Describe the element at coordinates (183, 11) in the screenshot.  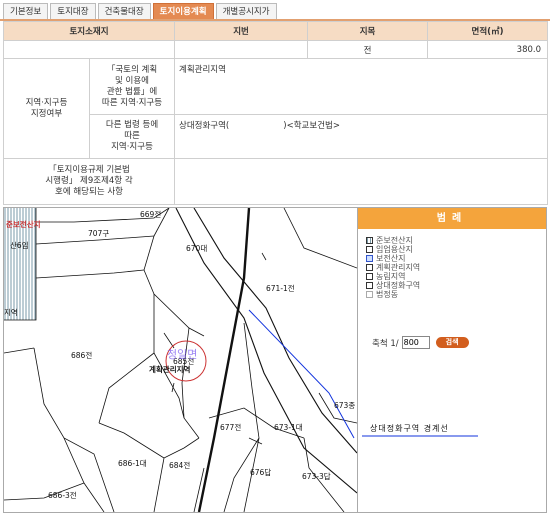
I see `tab-land-use-plan: 토지이용계획` at that location.